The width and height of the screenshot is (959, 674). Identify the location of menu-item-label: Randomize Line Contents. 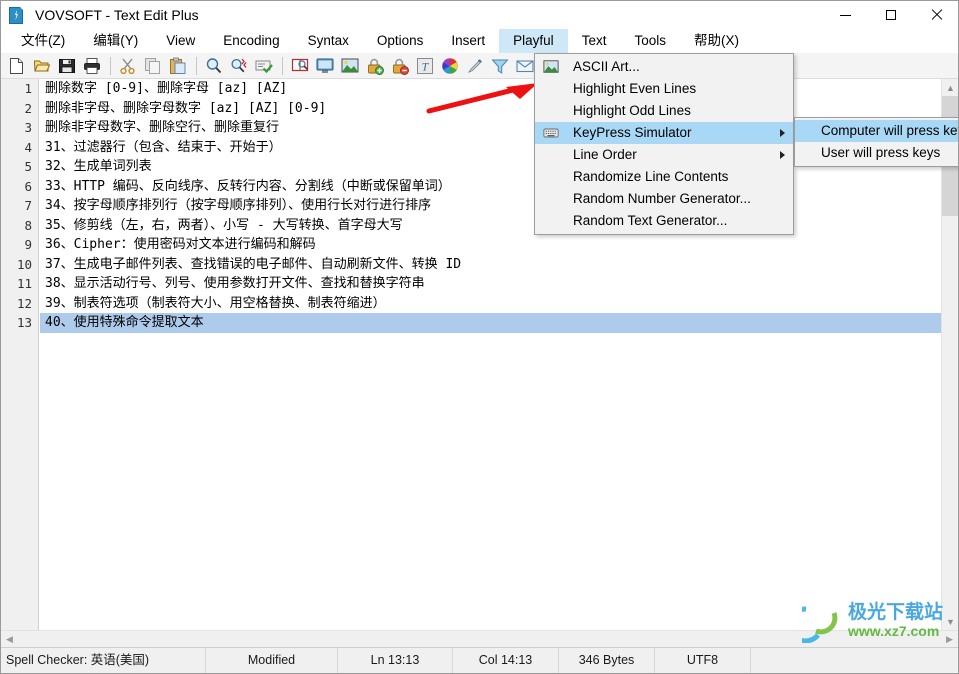
(651, 176).